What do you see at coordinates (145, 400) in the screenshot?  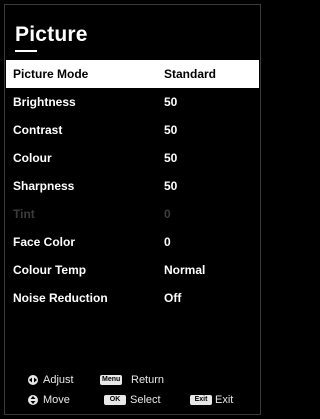 I see `select-hint-label: Select` at bounding box center [145, 400].